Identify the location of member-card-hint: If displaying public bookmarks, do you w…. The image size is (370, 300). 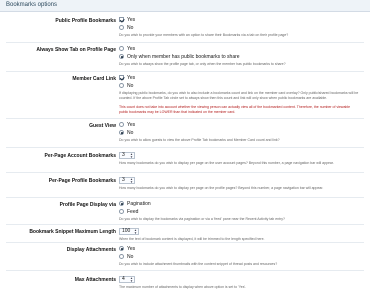
(239, 95).